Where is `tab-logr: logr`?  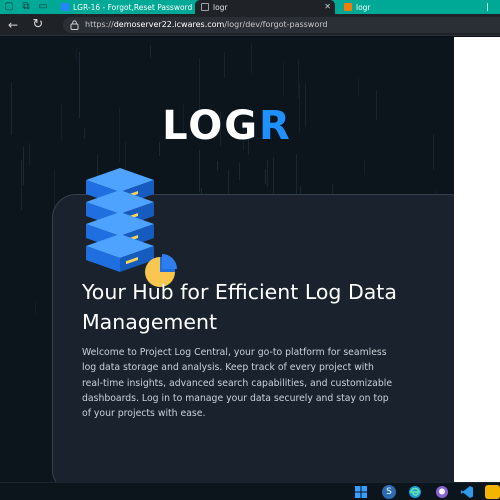
tab-logr: logr is located at coordinates (408, 7).